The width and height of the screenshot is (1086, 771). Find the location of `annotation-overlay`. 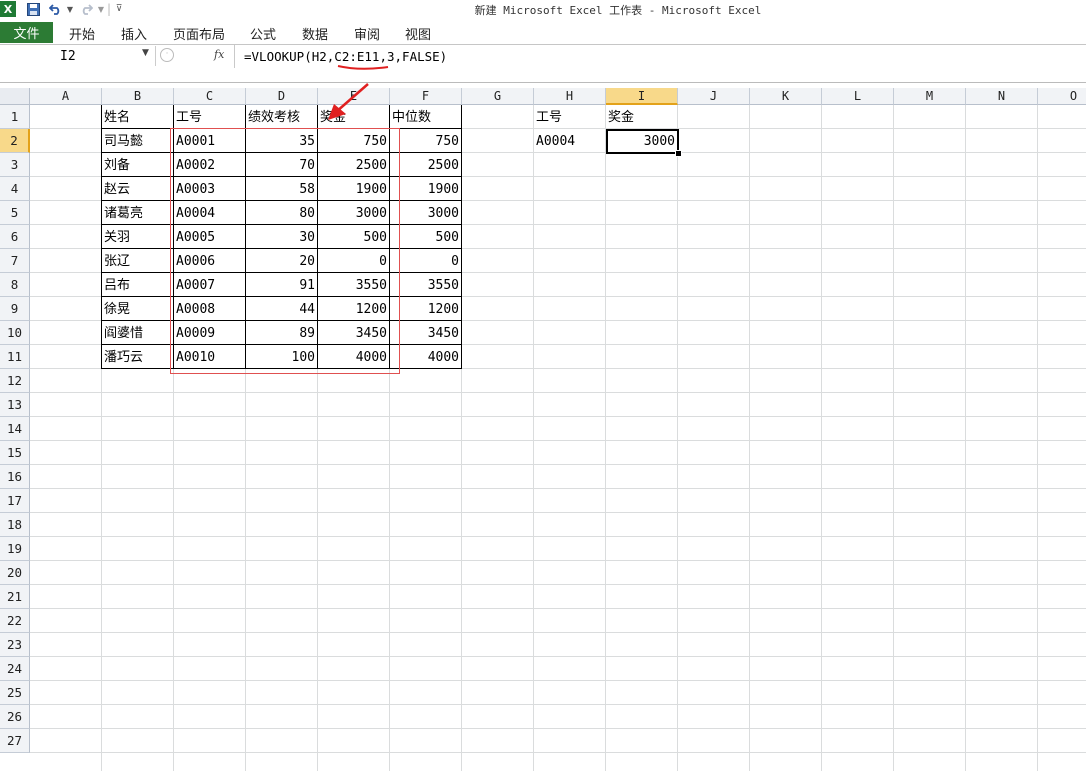

annotation-overlay is located at coordinates (358, 92).